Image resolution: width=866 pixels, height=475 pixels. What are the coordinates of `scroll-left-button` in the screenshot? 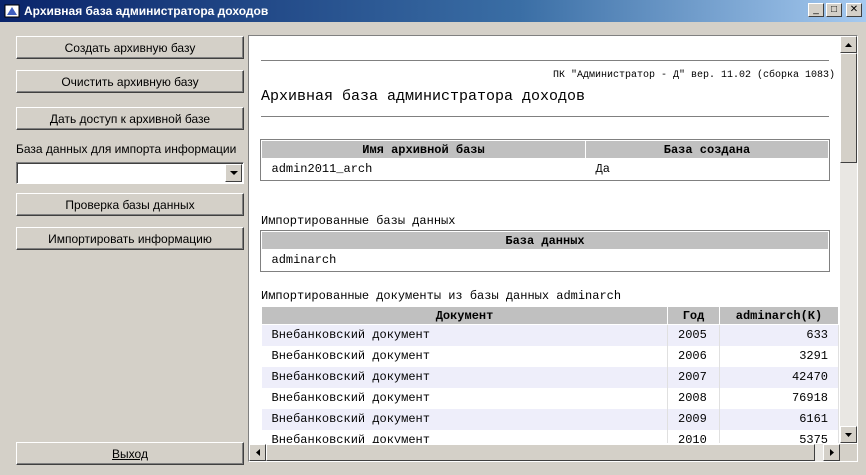 It's located at (257, 452).